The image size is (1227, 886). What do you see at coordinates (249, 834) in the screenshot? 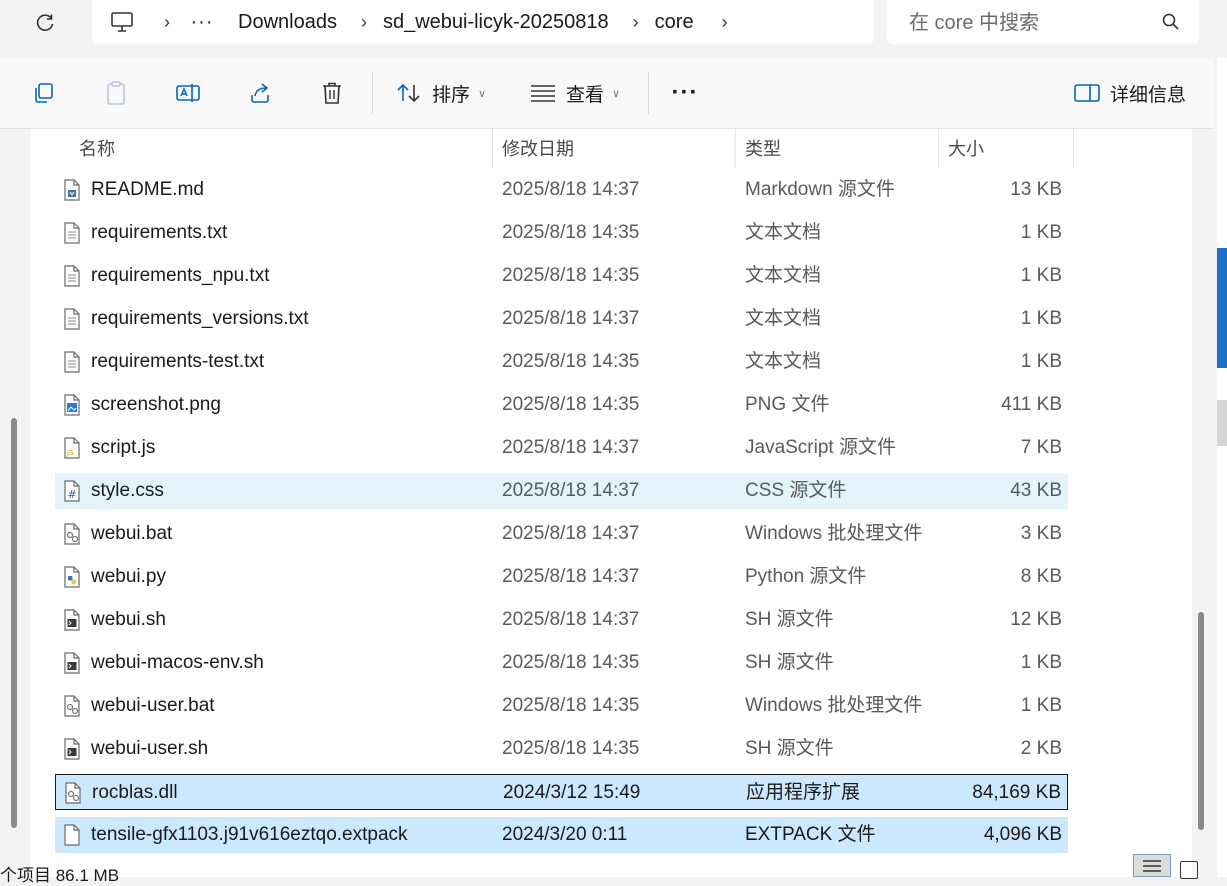
I see `file-name: tensile-gfx1103.j91v616eztqo.extpack` at bounding box center [249, 834].